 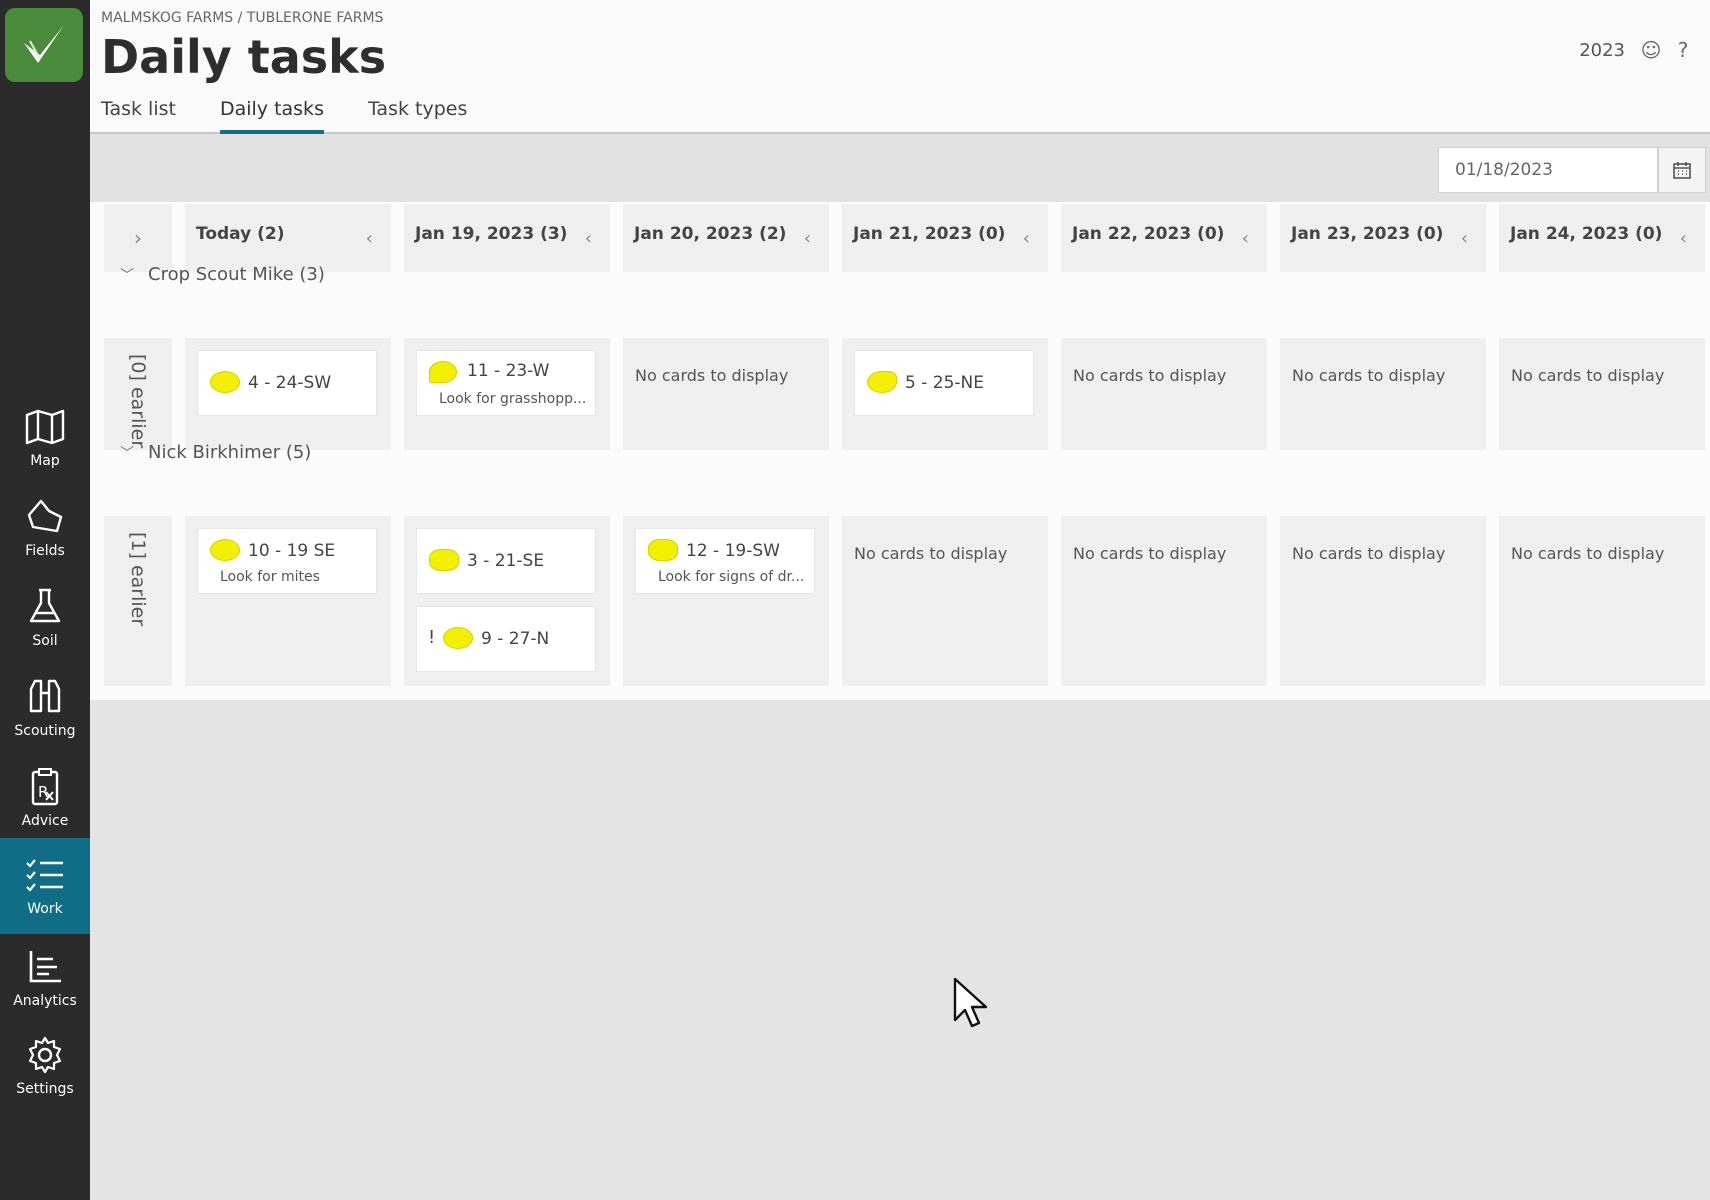 I want to click on prescription-clipboard-icon: R, so click(x=45, y=787).